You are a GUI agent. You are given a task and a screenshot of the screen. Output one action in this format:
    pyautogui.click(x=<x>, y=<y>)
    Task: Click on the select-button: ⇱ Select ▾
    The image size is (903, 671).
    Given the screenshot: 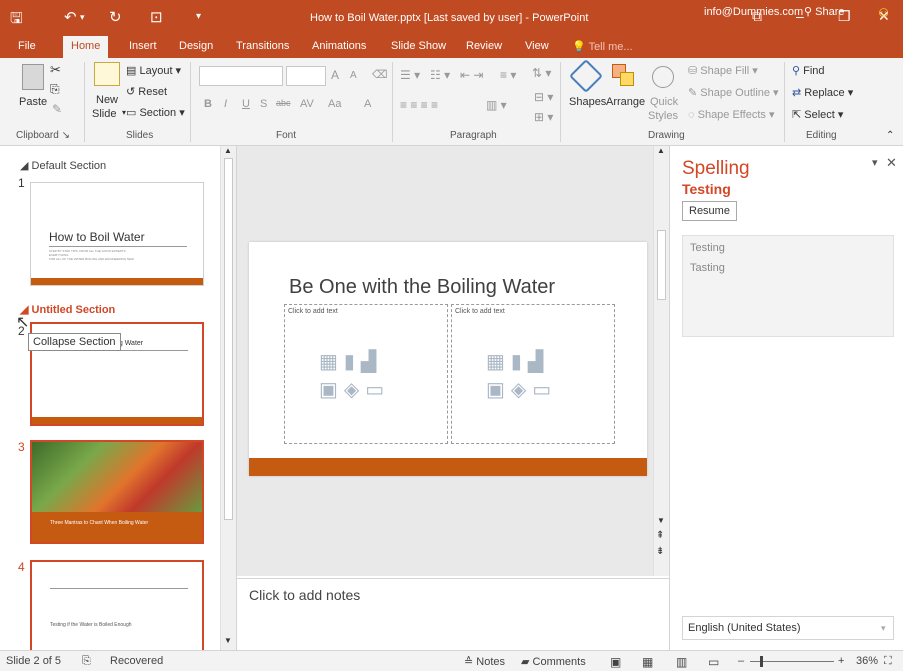 What is the action you would take?
    pyautogui.click(x=817, y=114)
    